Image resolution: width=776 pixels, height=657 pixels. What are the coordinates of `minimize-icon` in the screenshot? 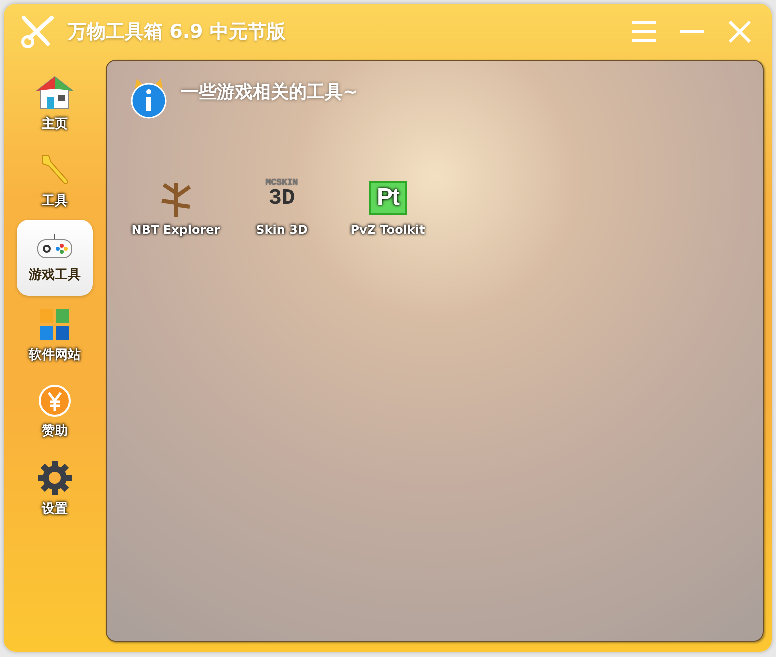 It's located at (692, 32).